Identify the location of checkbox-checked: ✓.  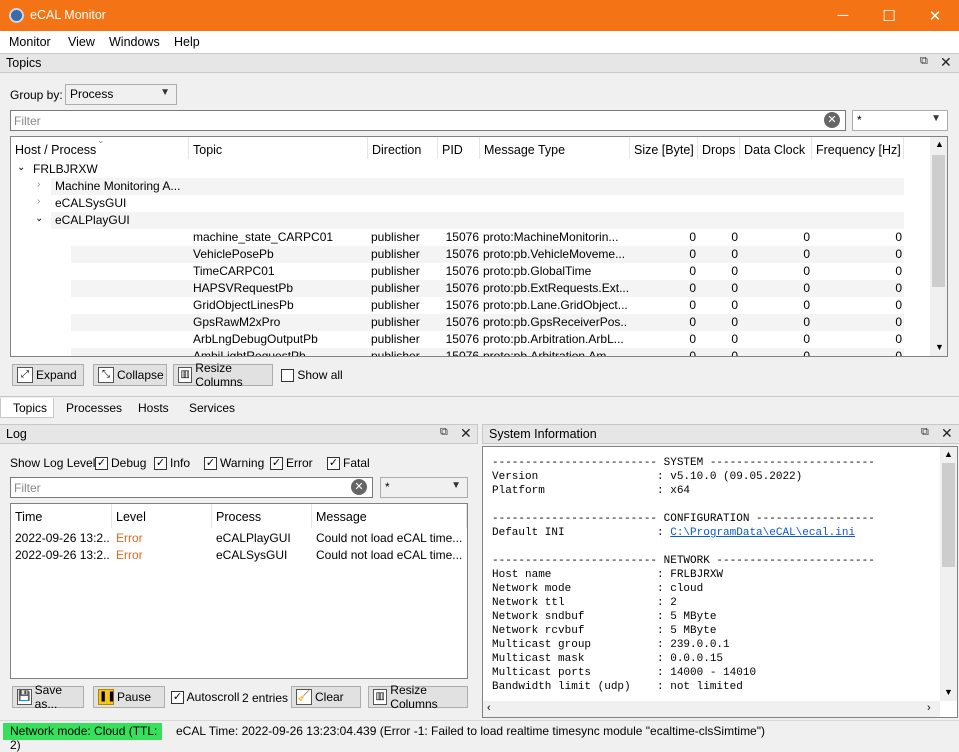
(177, 698).